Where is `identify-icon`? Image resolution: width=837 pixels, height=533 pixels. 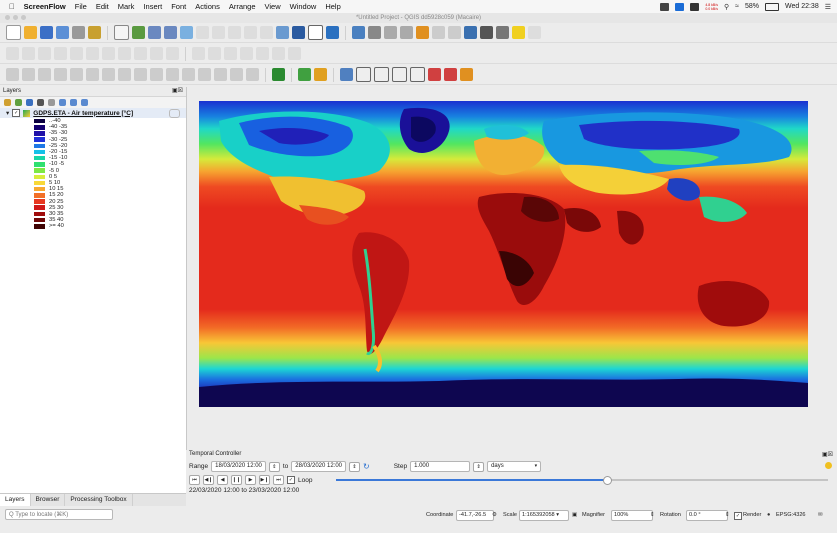
identify-icon is located at coordinates (358, 32).